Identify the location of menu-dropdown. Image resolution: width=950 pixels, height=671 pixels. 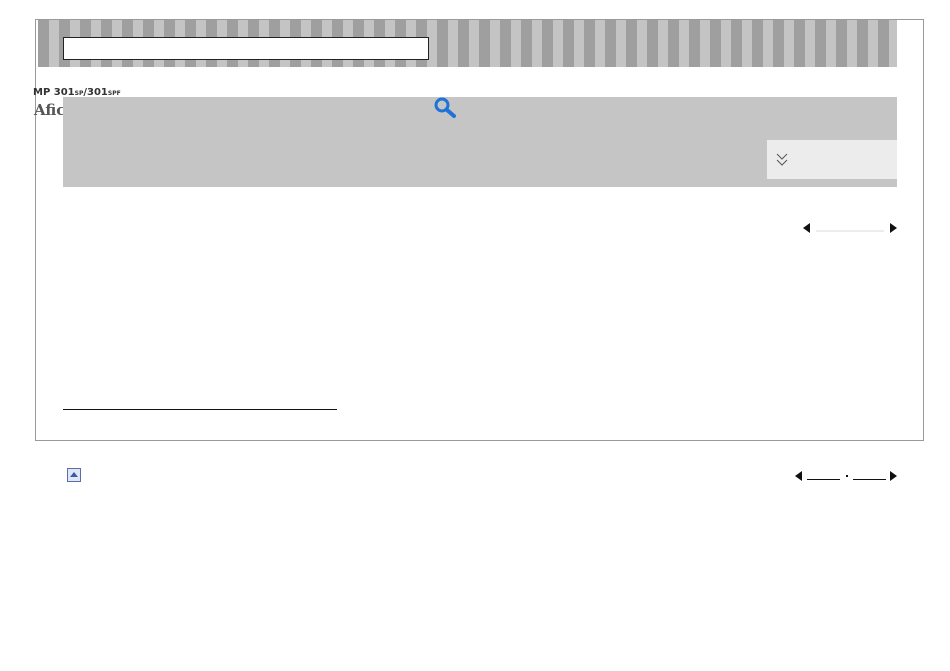
(832, 159).